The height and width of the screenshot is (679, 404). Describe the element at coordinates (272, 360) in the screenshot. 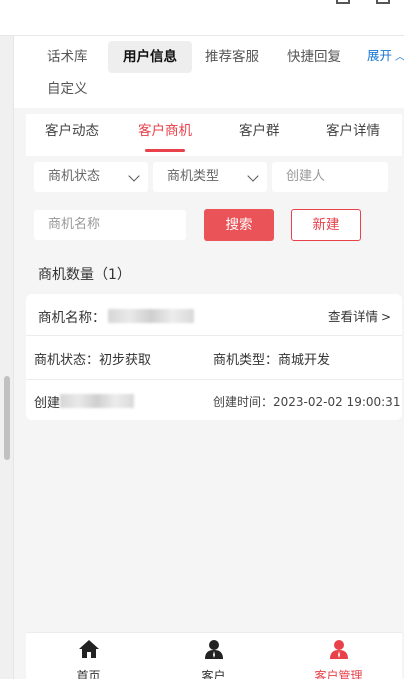

I see `opportunity-type: 商机类型：商城开发` at that location.